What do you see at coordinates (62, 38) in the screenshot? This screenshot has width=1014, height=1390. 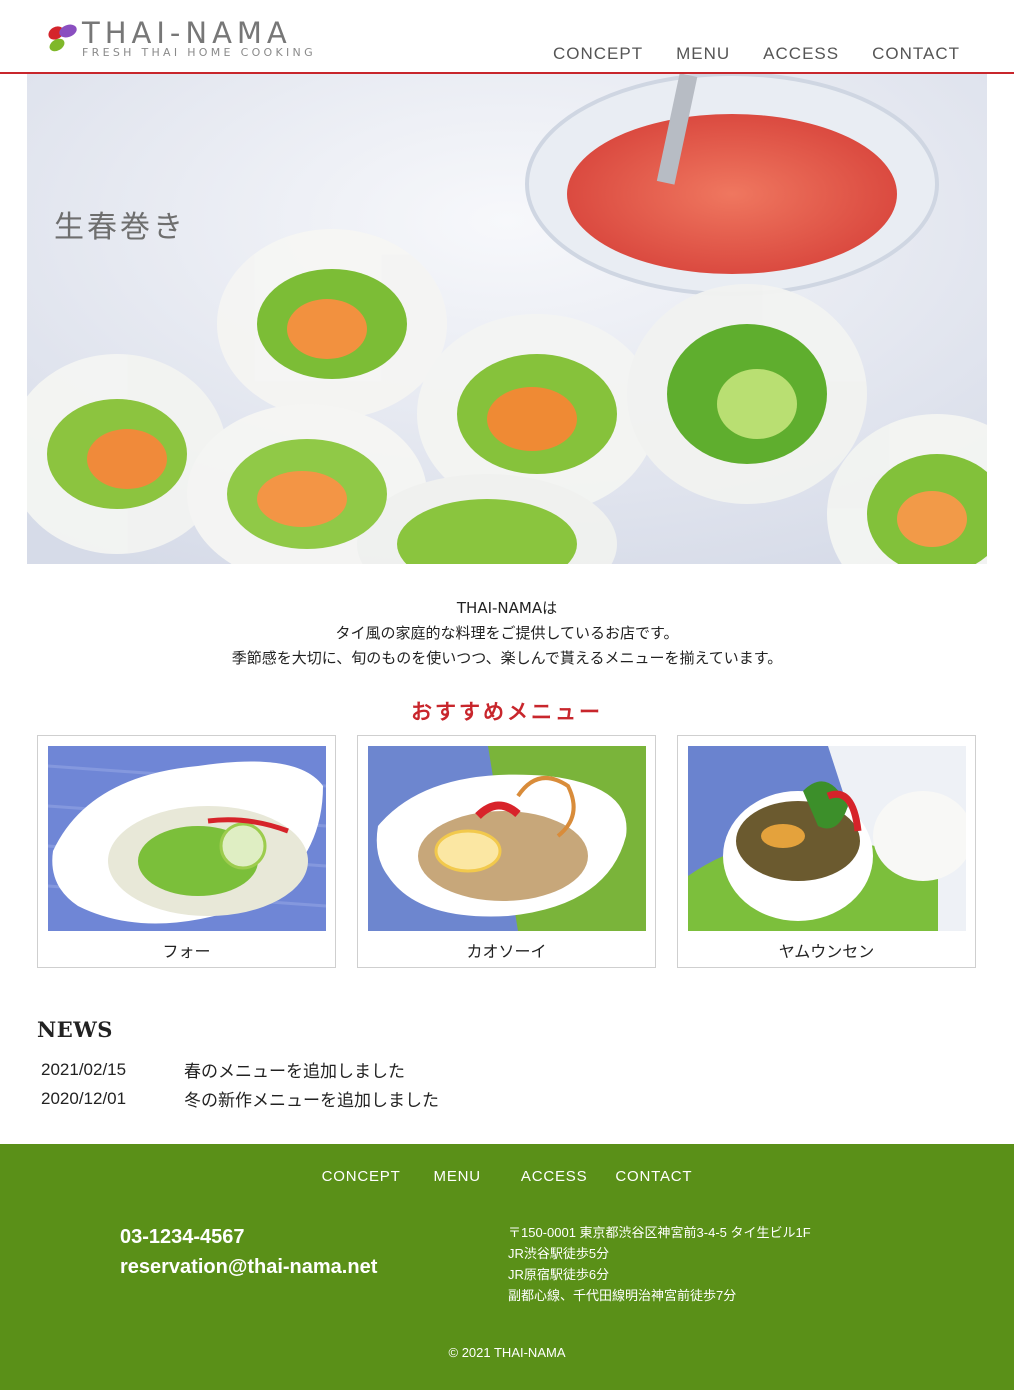 I see `leaf-logo-icon` at bounding box center [62, 38].